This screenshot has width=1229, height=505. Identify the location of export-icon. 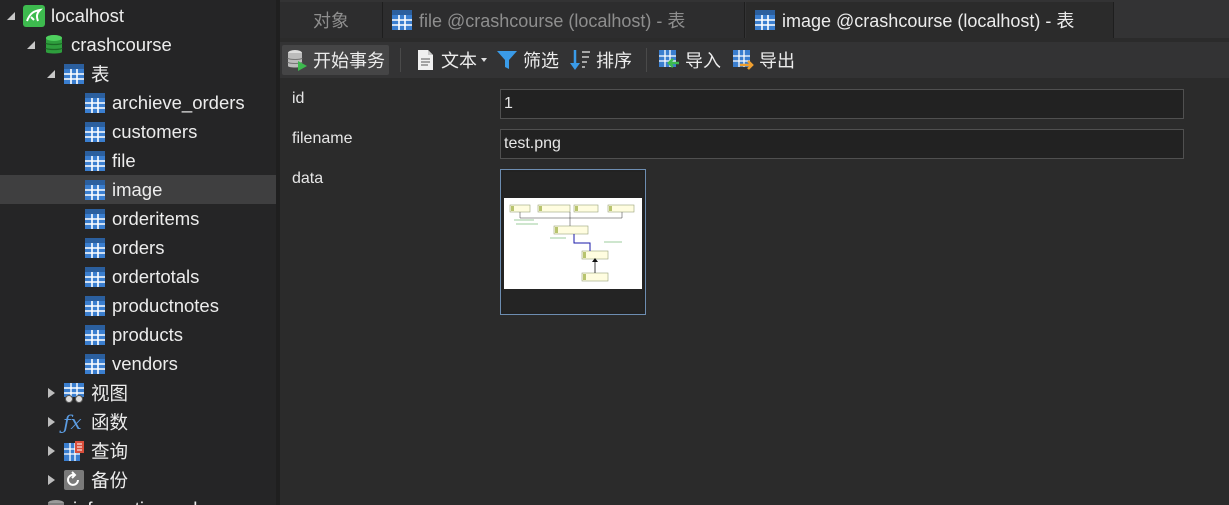
(743, 60).